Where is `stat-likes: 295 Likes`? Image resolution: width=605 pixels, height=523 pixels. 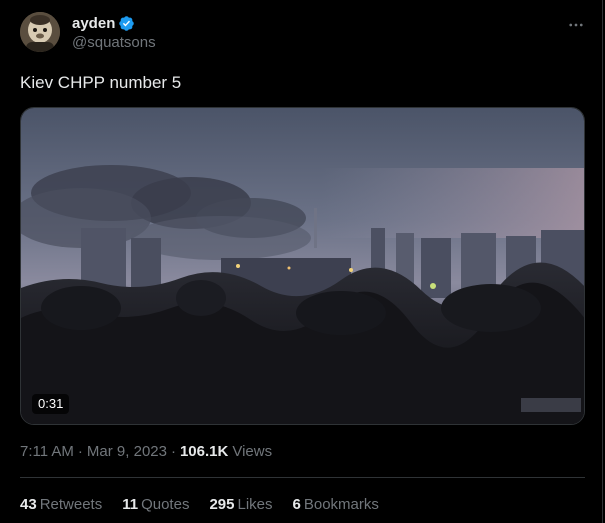
stat-likes: 295 Likes is located at coordinates (240, 504).